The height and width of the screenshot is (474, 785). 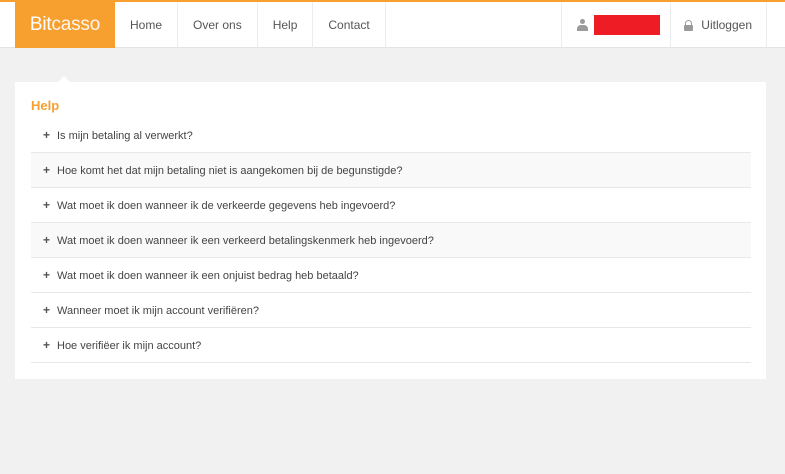 What do you see at coordinates (158, 311) in the screenshot?
I see `faq-question: Wanneer moet ik mijn account verifiëren?` at bounding box center [158, 311].